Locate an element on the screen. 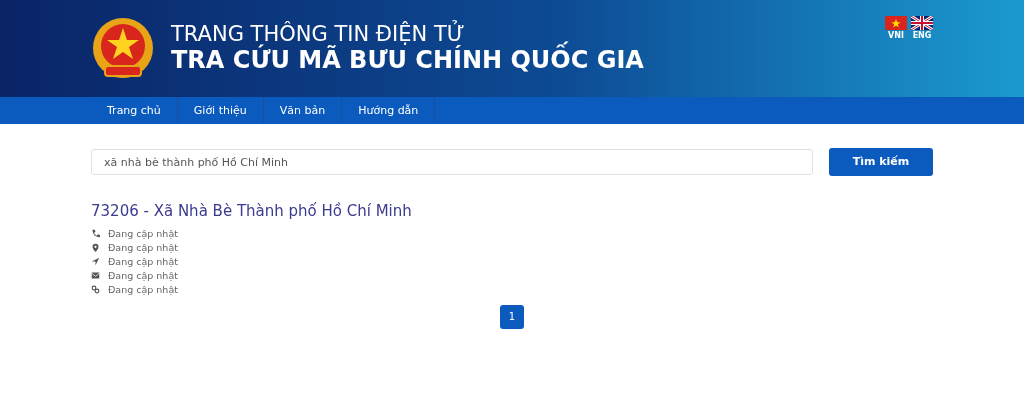 This screenshot has width=1024, height=418. search-field: xã nhà bè thành phố Hồ Chí Minh is located at coordinates (452, 162).